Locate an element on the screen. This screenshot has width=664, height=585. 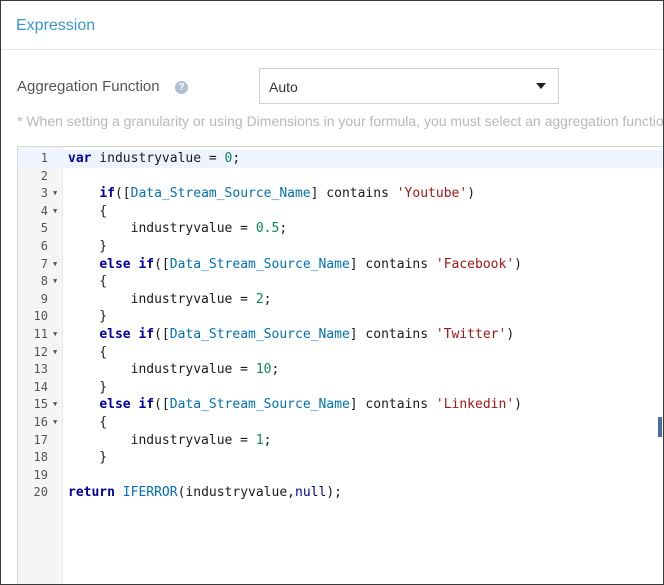
code-line: 8 ▼ { is located at coordinates (340, 282).